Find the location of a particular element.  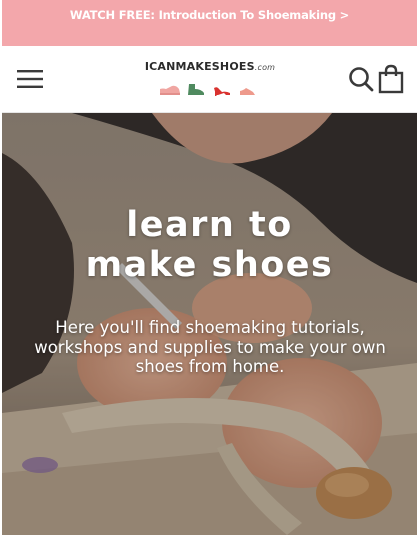

menu-button is located at coordinates (30, 79).